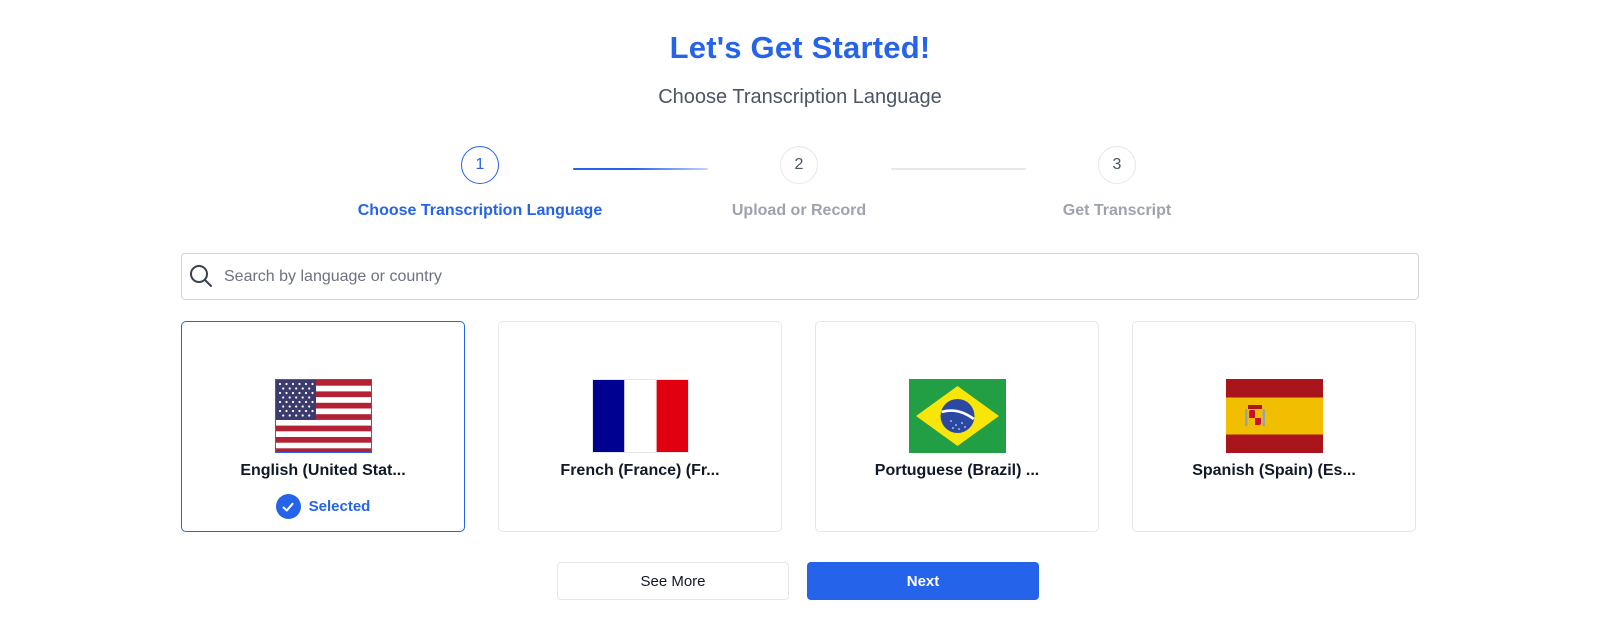 Image resolution: width=1600 pixels, height=637 pixels. I want to click on page-subtitle: Choose Transcription Language, so click(800, 97).